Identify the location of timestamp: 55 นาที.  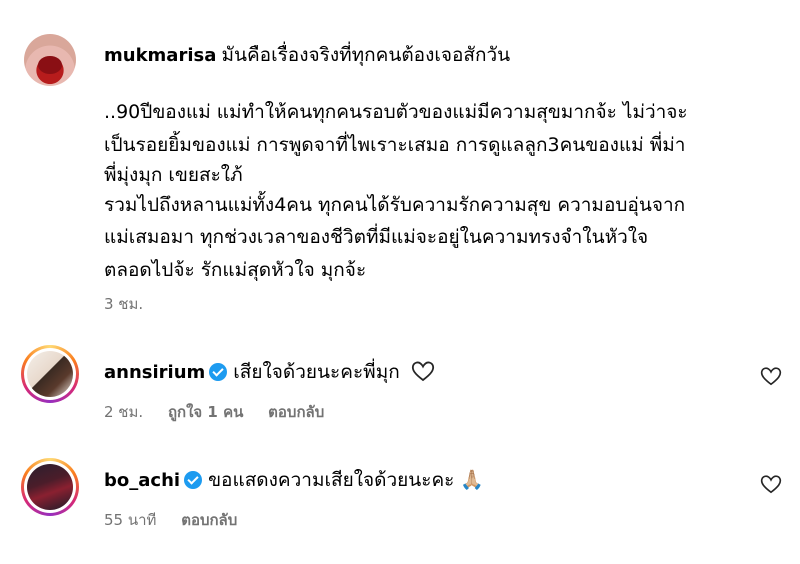
(130, 520).